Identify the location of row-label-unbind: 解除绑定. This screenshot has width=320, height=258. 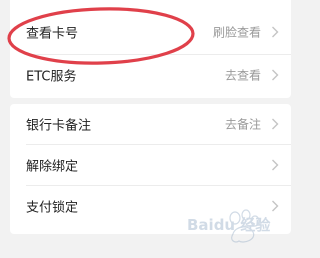
(52, 167).